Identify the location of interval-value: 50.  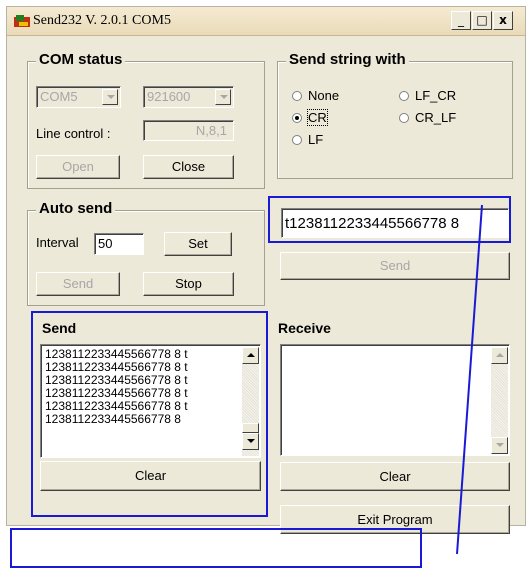
(105, 243).